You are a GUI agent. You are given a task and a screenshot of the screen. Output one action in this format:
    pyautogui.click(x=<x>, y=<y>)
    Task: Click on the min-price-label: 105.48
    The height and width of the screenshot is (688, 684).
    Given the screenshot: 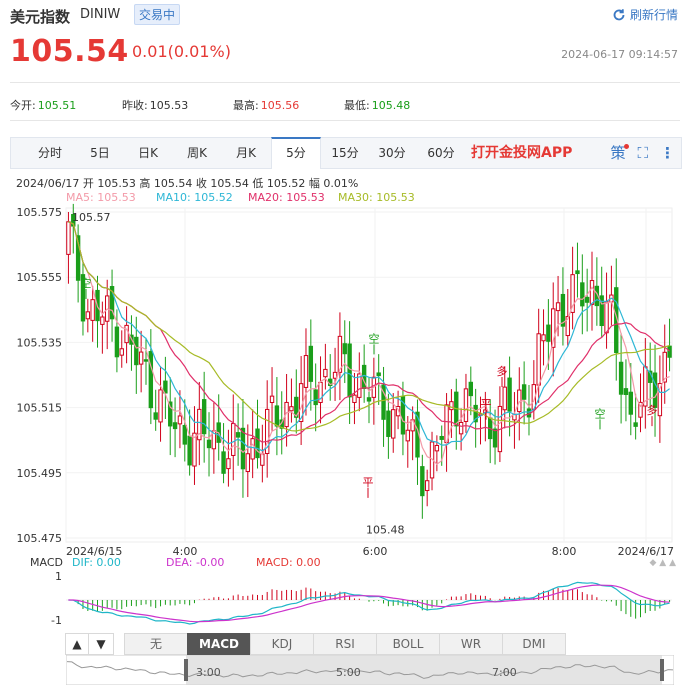 What is the action you would take?
    pyautogui.click(x=385, y=529)
    